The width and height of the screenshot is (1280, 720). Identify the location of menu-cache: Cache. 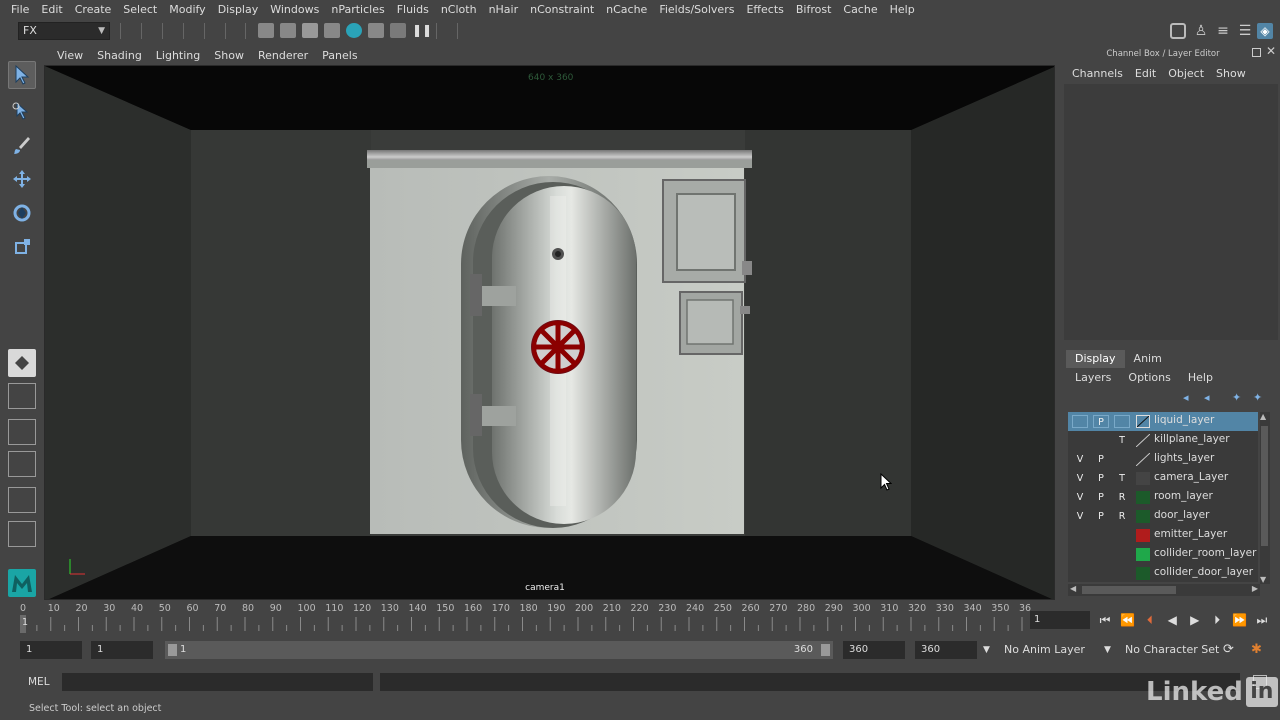
(860, 9).